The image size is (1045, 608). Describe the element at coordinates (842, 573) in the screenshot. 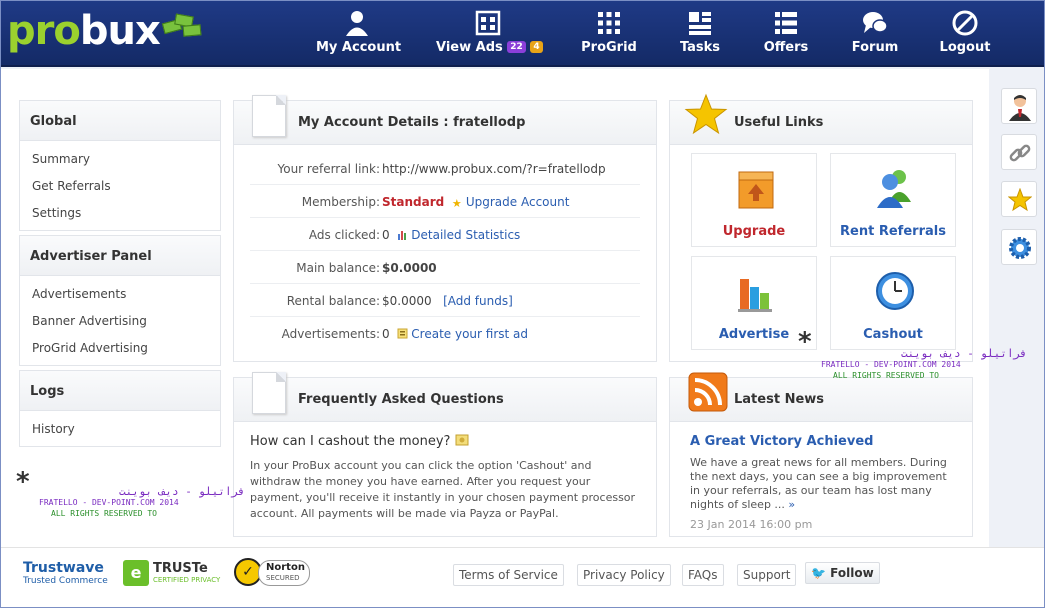

I see `twitter-follow-button: 🐦 Follow` at that location.